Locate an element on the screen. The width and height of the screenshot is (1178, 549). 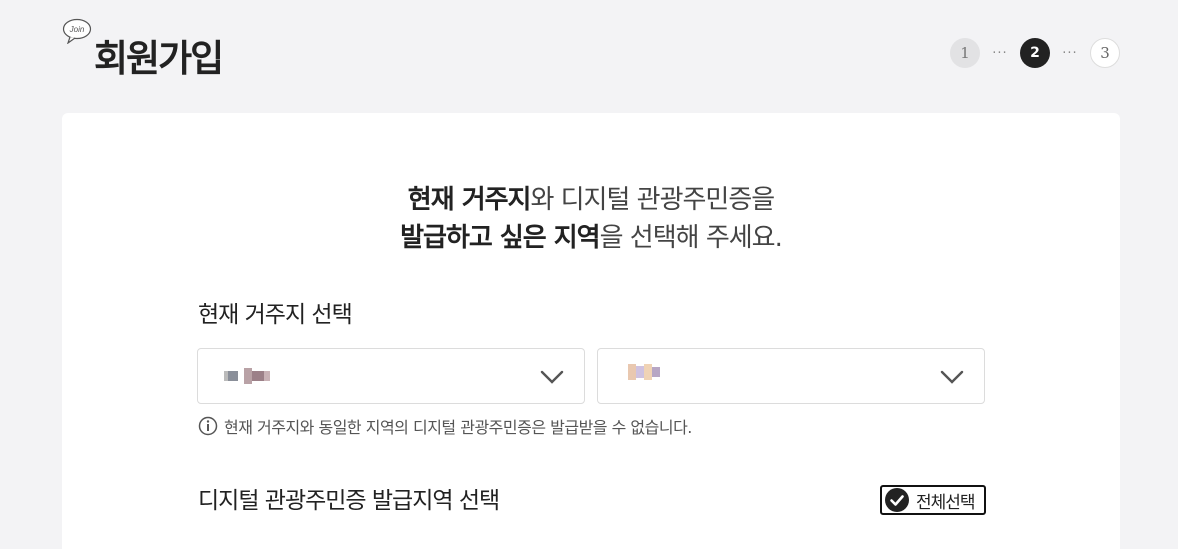
intro-line-2: 발급하고 싶은 지역을 선택해 주세요. is located at coordinates (591, 238).